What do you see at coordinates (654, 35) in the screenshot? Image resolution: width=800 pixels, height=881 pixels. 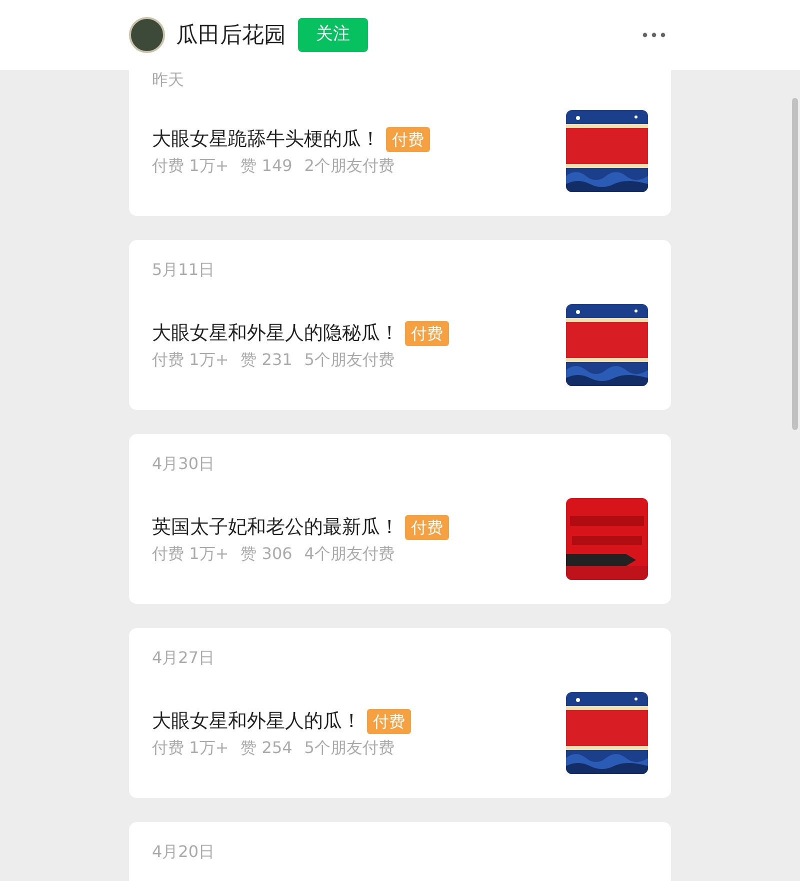 I see `more-icon` at bounding box center [654, 35].